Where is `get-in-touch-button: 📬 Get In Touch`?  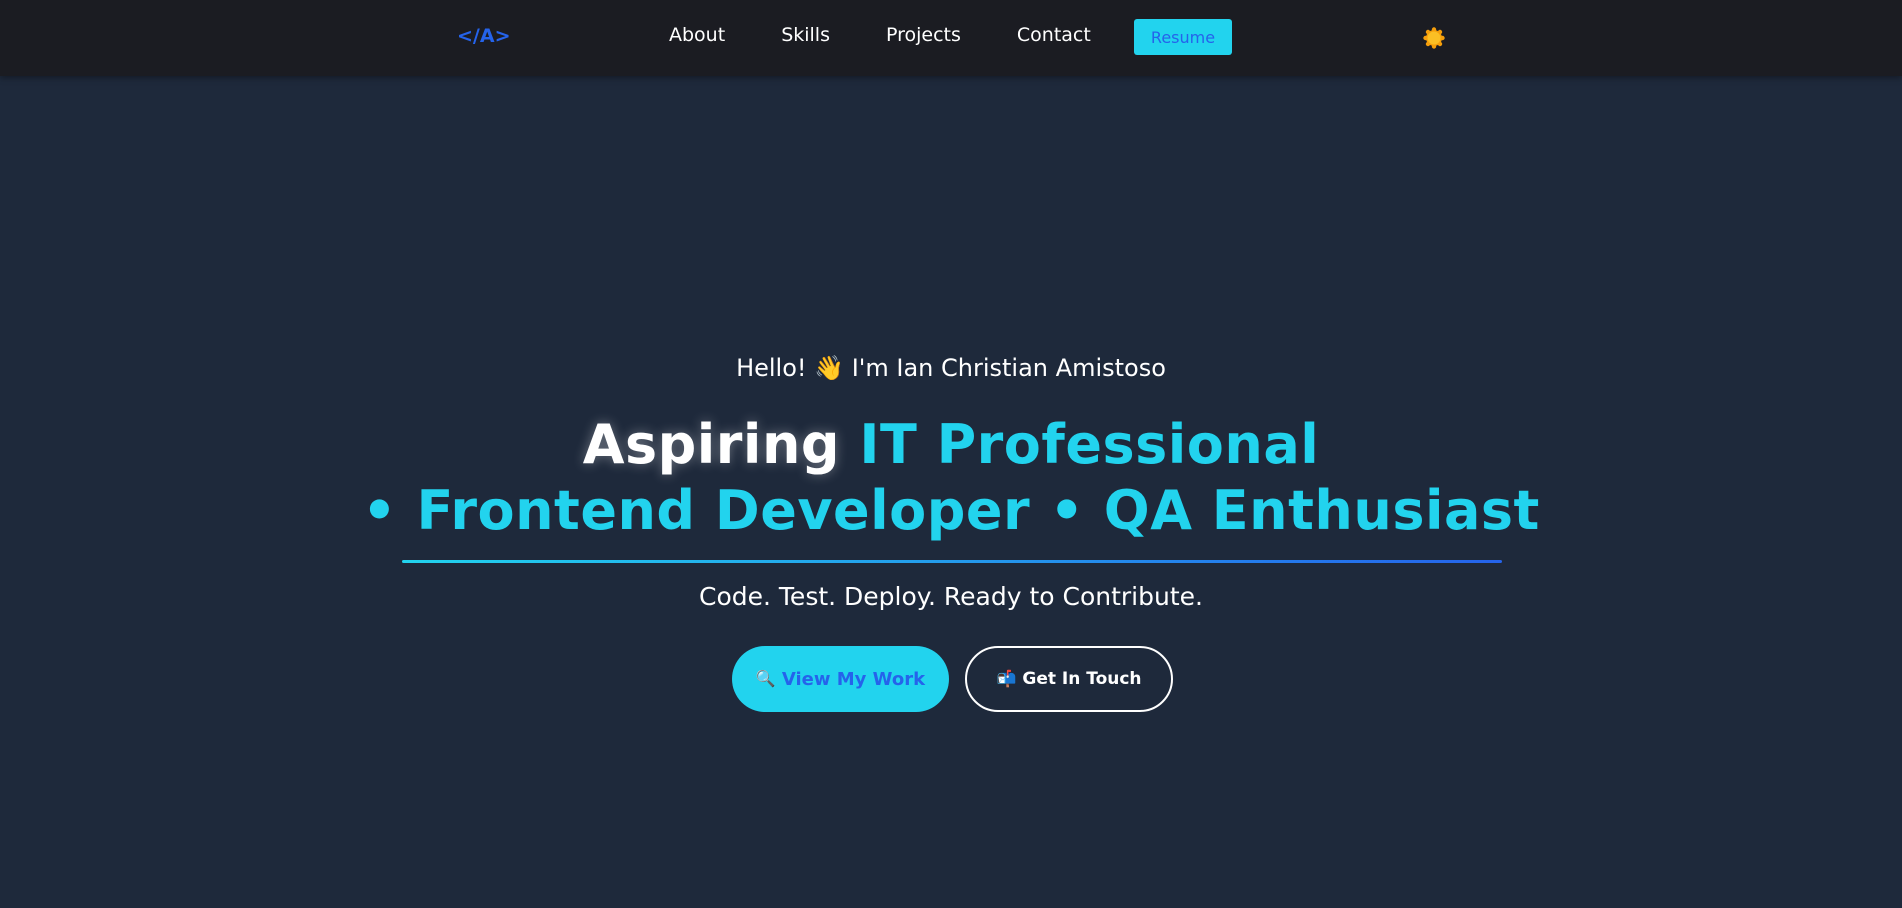 get-in-touch-button: 📬 Get In Touch is located at coordinates (1069, 679).